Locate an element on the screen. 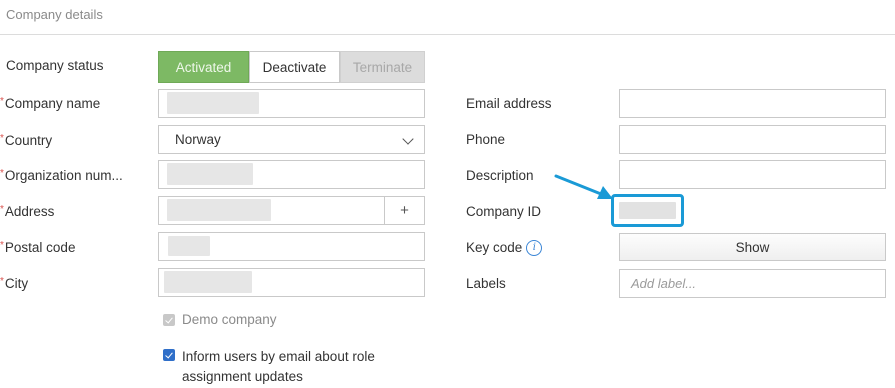  info-icon: i is located at coordinates (534, 248).